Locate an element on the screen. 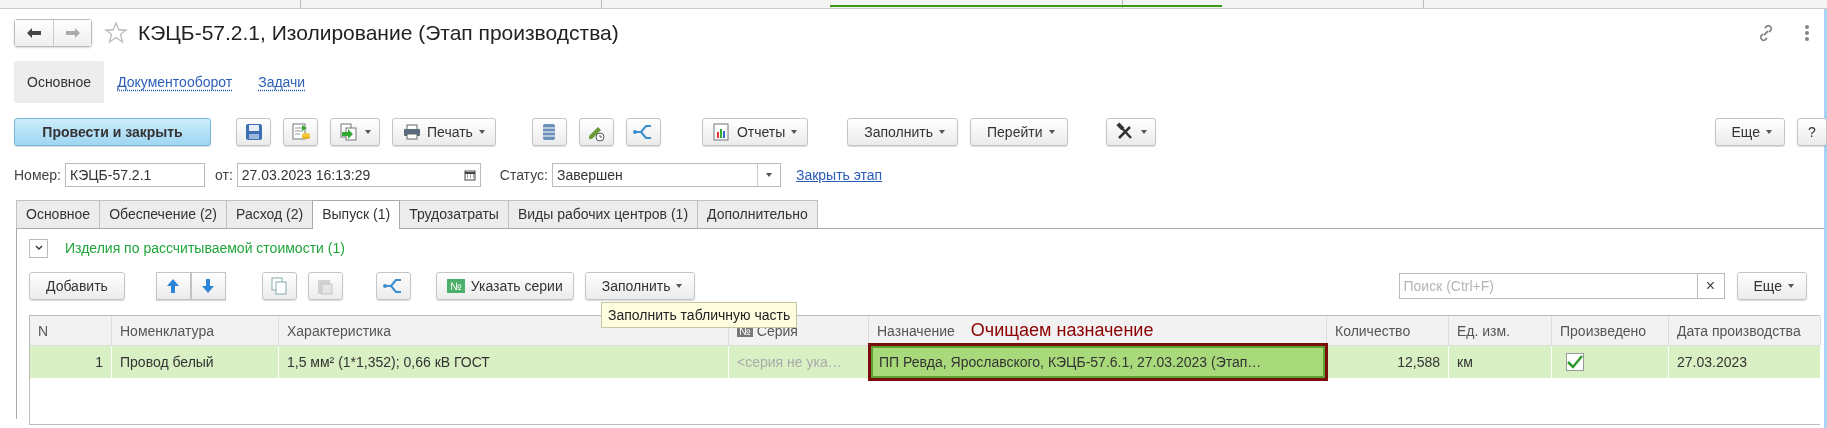  close-stage-link: Закрыть этап is located at coordinates (839, 175).